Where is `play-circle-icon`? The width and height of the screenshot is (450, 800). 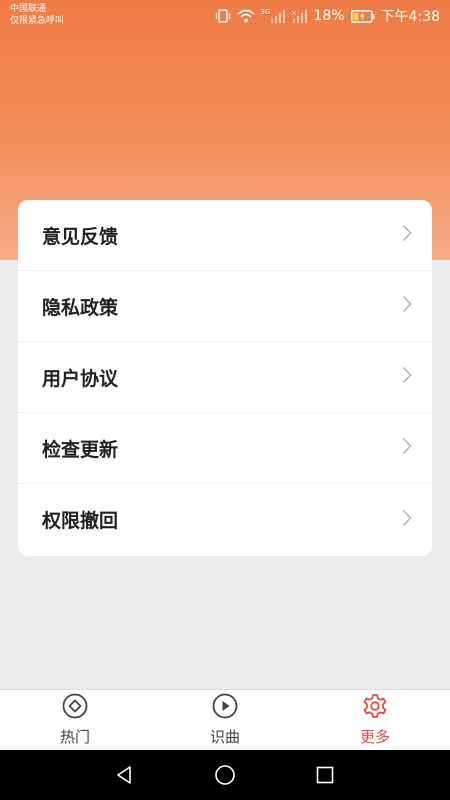 play-circle-icon is located at coordinates (225, 708).